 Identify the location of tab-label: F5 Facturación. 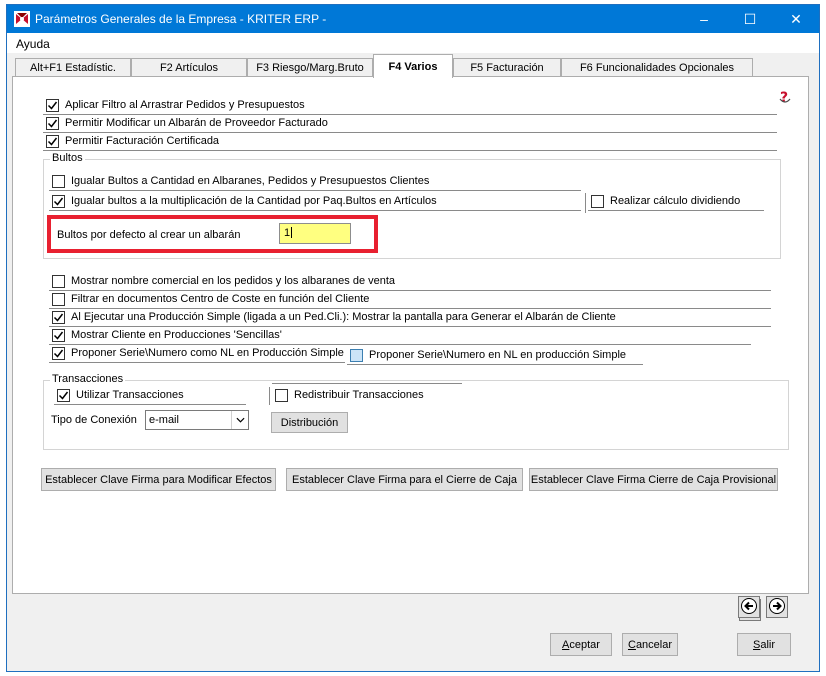
(507, 68).